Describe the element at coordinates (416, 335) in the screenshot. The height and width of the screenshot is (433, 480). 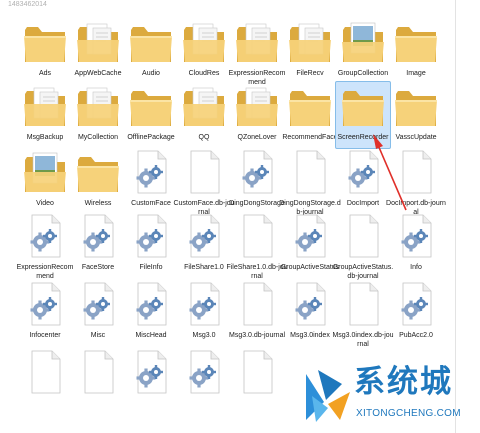
I see `file-item-label: PubAcc2.0` at that location.